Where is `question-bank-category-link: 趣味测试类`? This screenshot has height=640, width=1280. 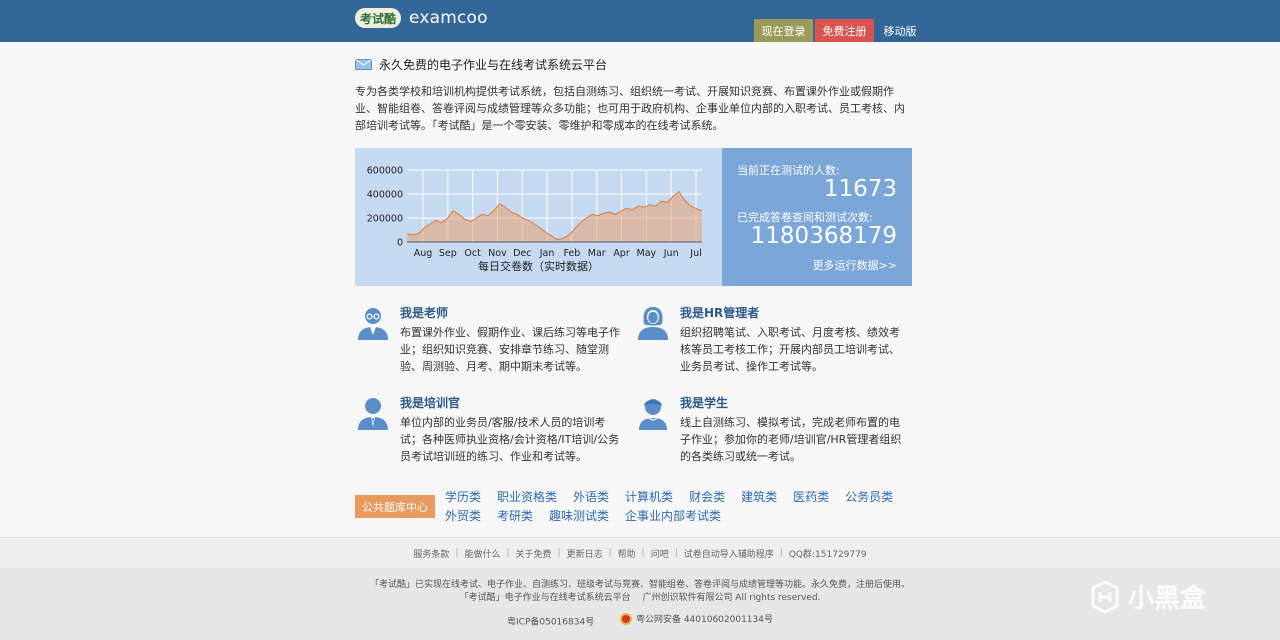
question-bank-category-link: 趣味测试类 is located at coordinates (579, 516).